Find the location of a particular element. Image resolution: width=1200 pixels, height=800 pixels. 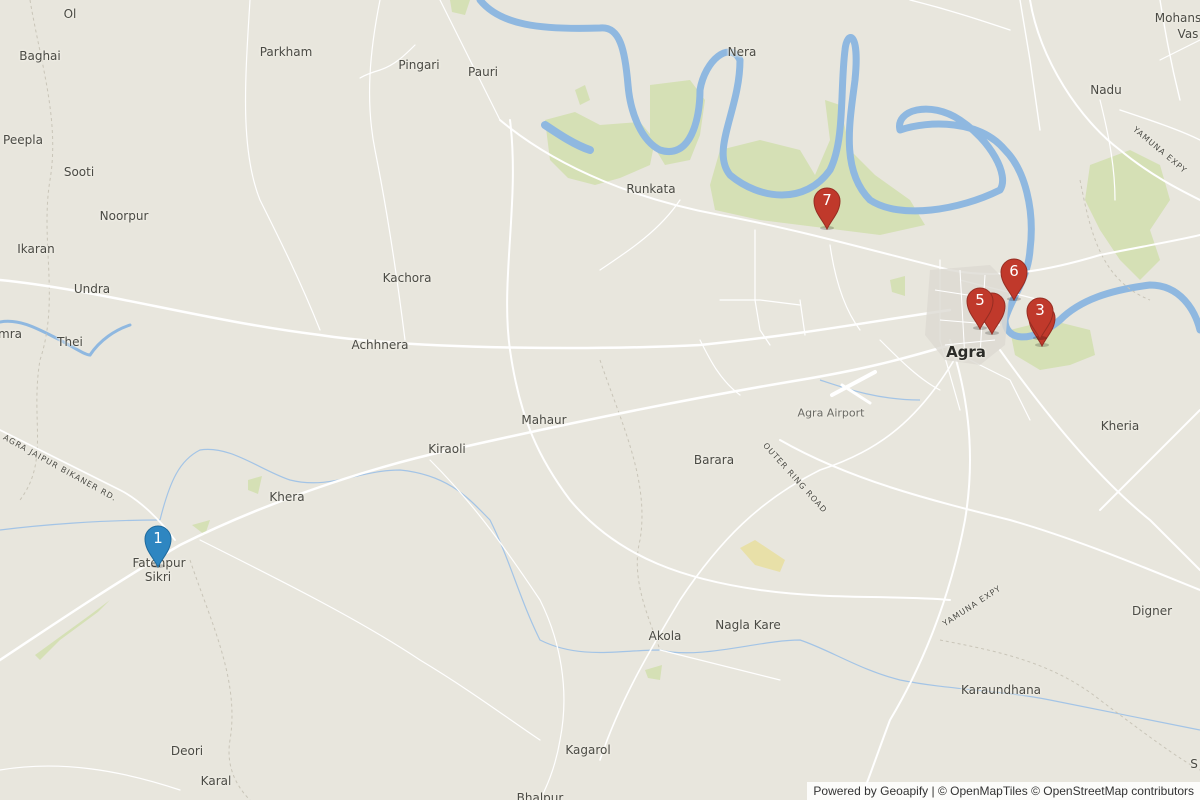

map-marker-5: 5 is located at coordinates (980, 308).